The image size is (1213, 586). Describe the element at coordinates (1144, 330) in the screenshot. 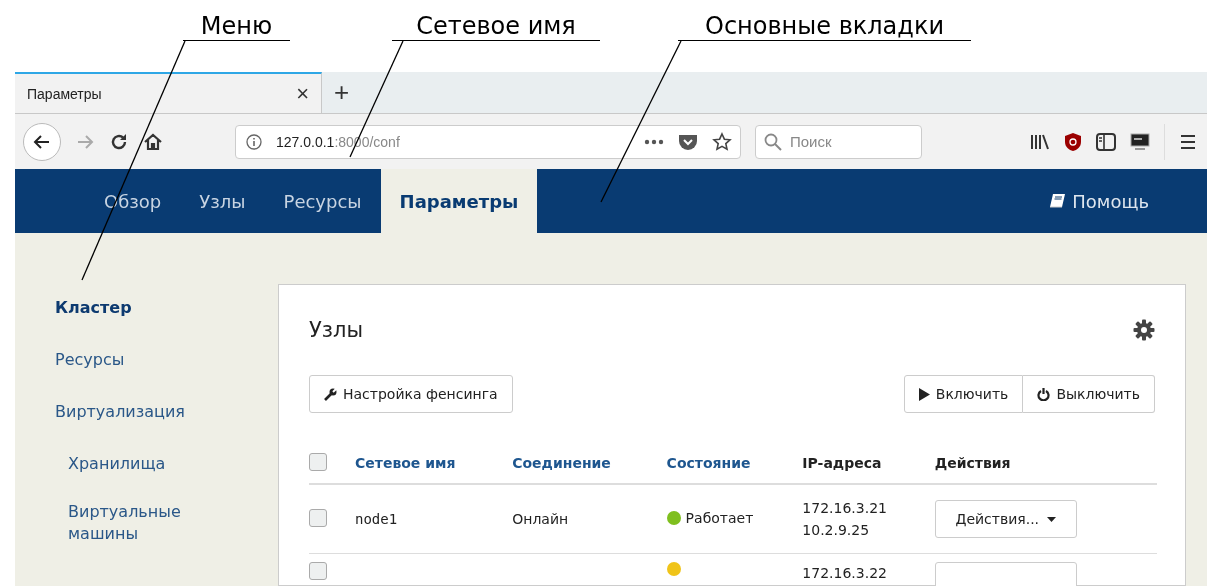

I see `settings-icon` at that location.